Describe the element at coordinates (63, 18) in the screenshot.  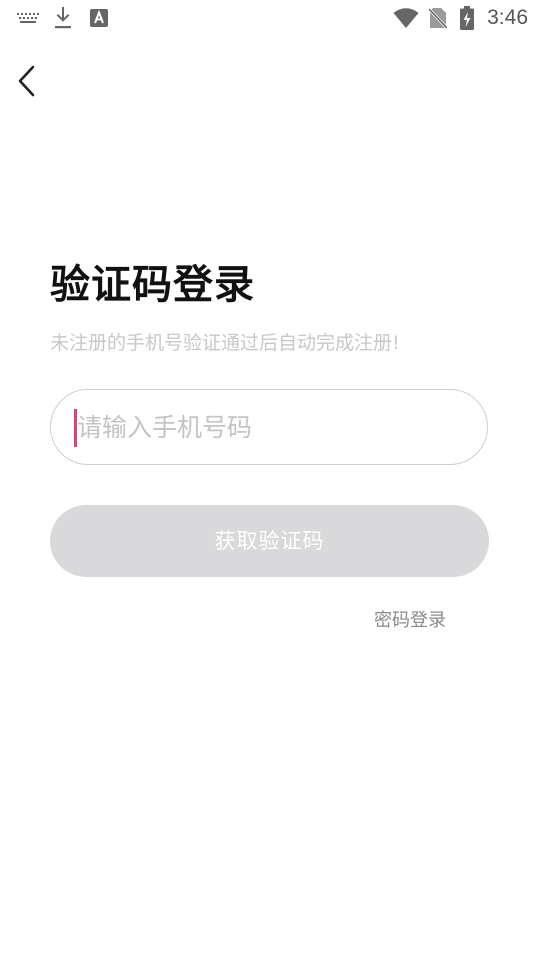
I see `download-icon` at that location.